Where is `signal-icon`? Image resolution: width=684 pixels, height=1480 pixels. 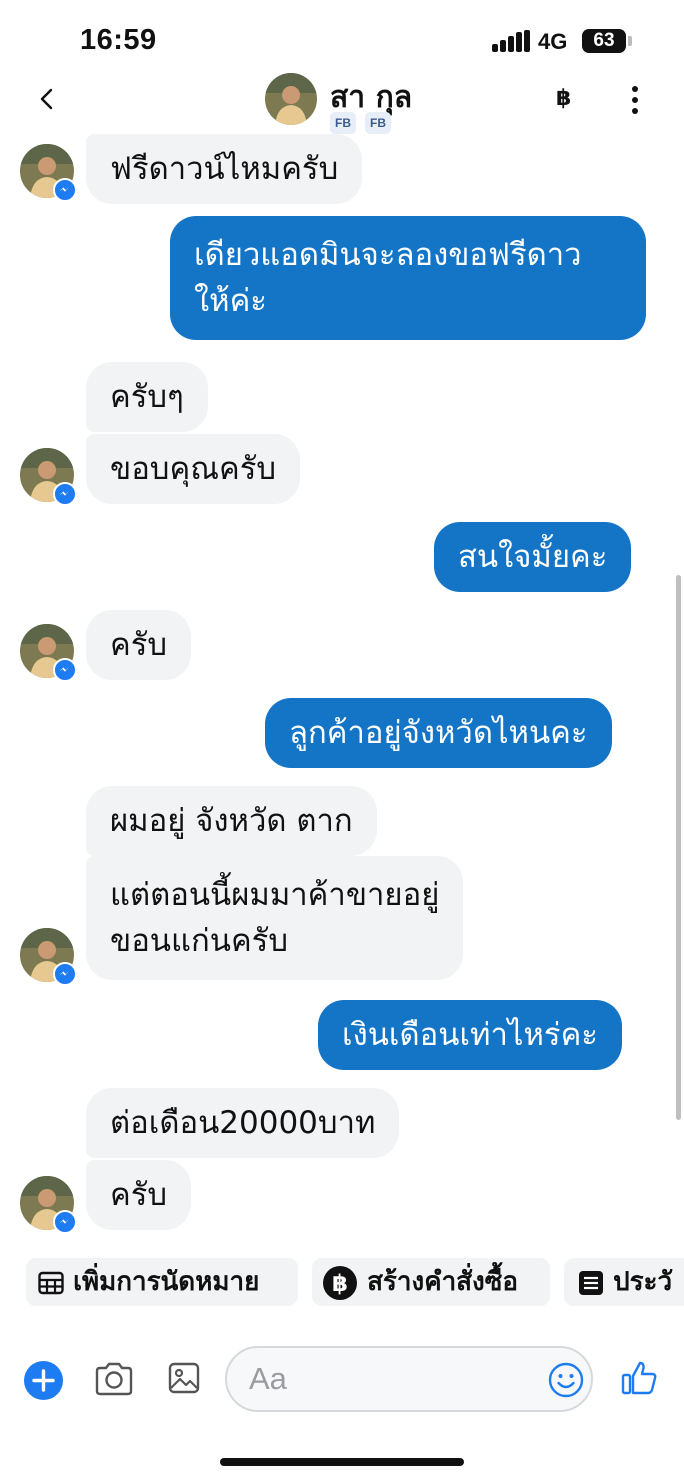
signal-icon is located at coordinates (511, 41).